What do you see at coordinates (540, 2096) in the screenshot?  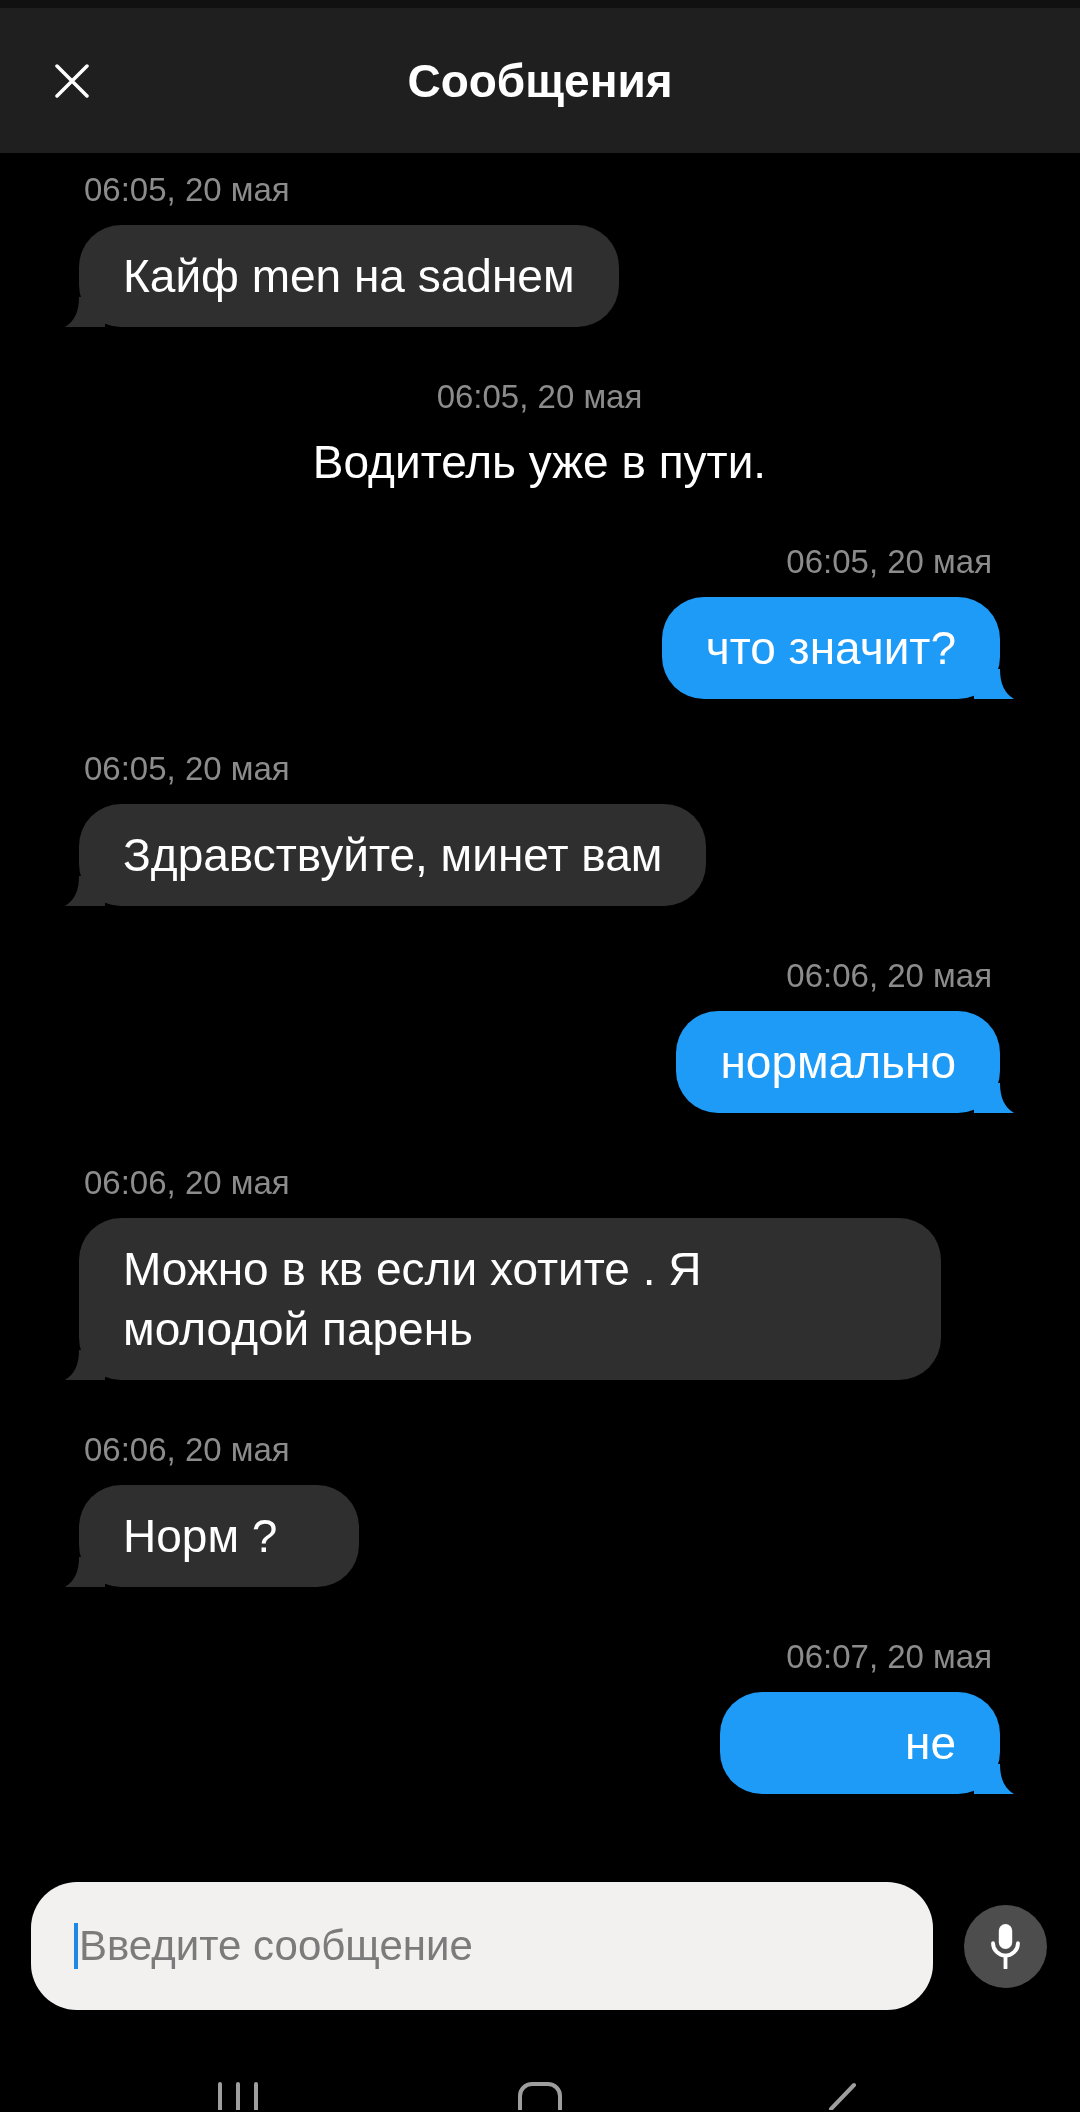 I see `home-icon` at bounding box center [540, 2096].